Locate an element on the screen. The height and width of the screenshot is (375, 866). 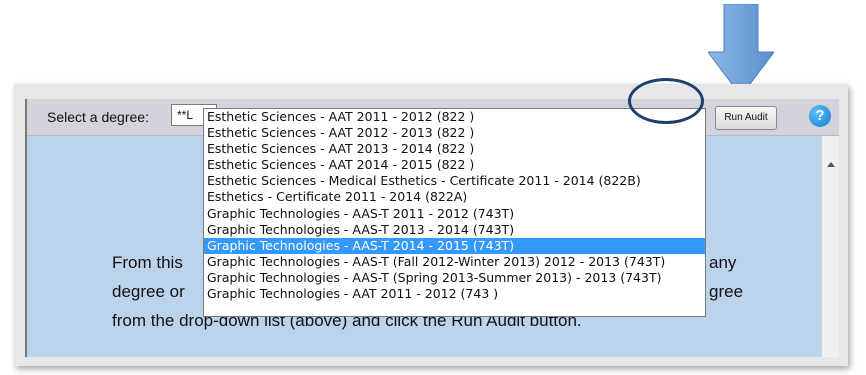
help-icon: ? is located at coordinates (820, 116).